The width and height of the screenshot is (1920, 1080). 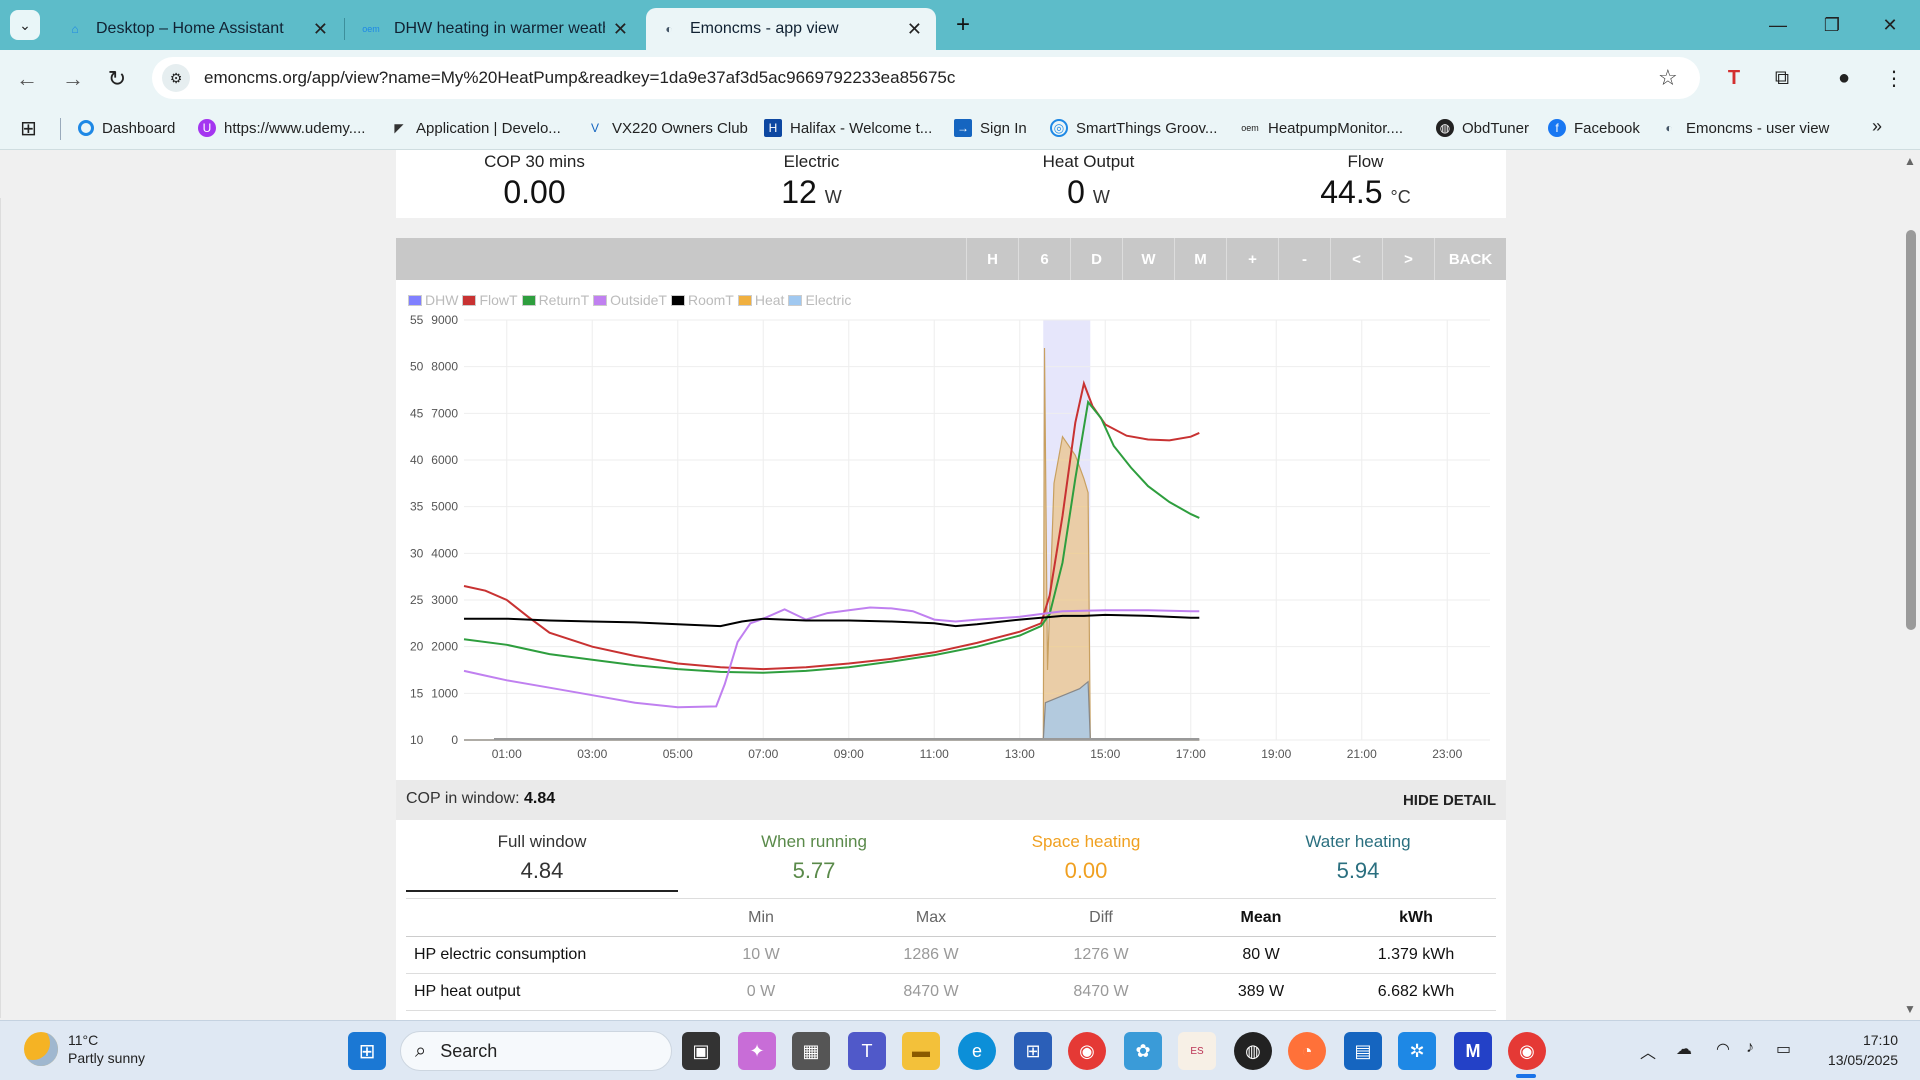 What do you see at coordinates (73, 79) in the screenshot?
I see `forward-button: →` at bounding box center [73, 79].